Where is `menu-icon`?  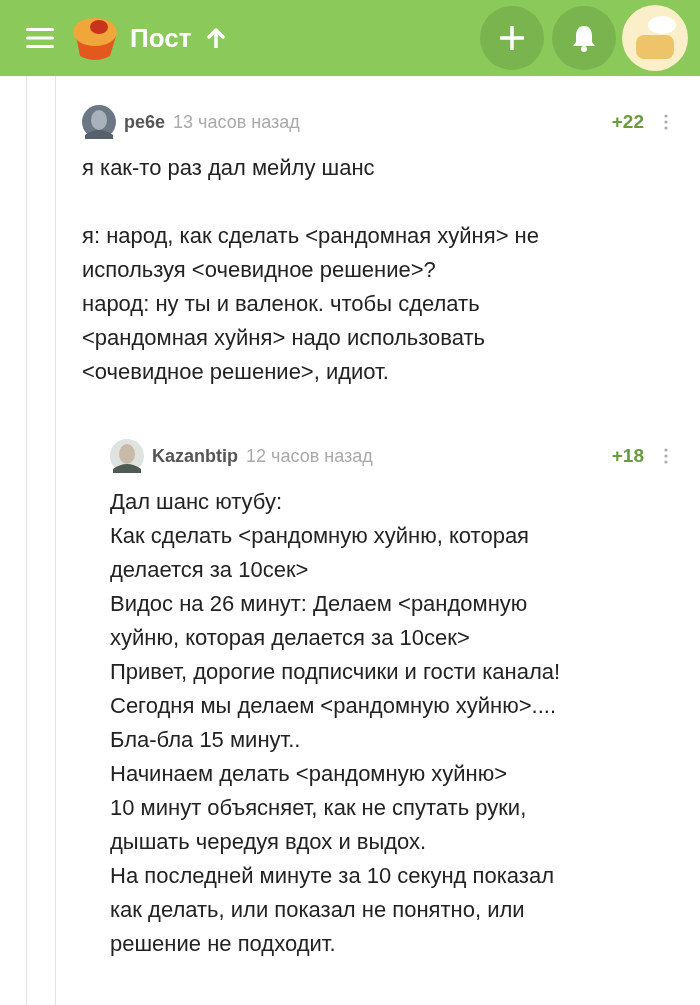
menu-icon is located at coordinates (40, 38).